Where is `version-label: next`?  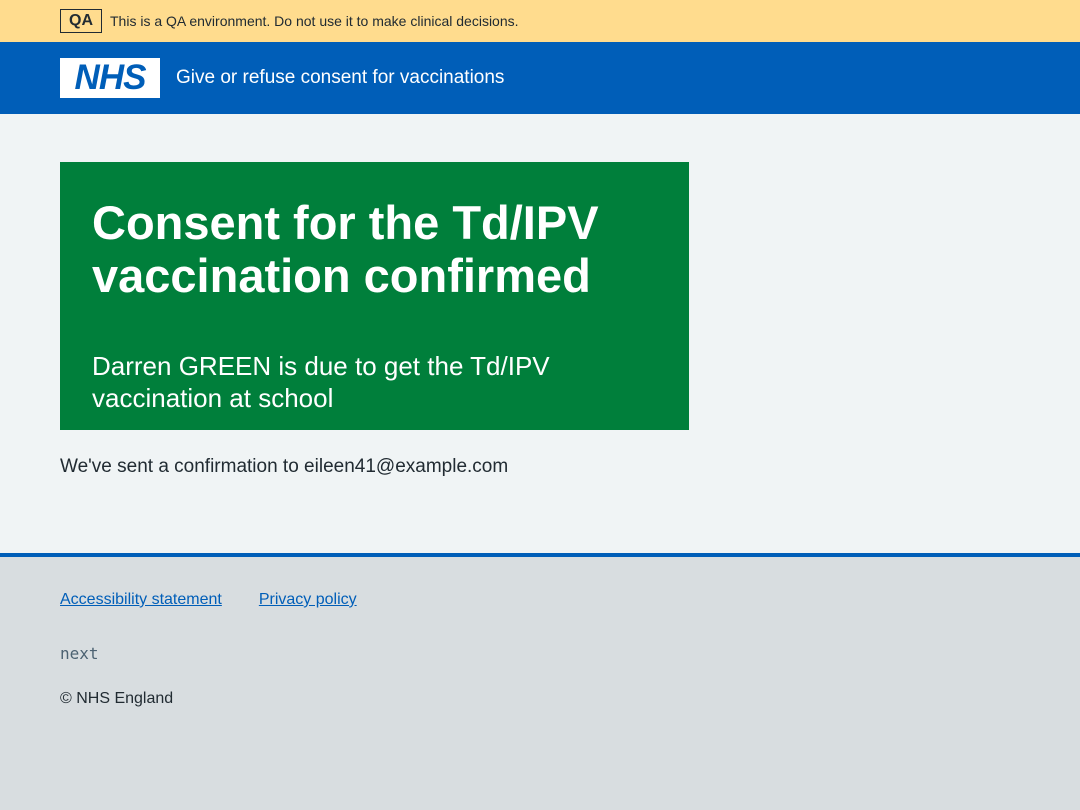 version-label: next is located at coordinates (79, 653).